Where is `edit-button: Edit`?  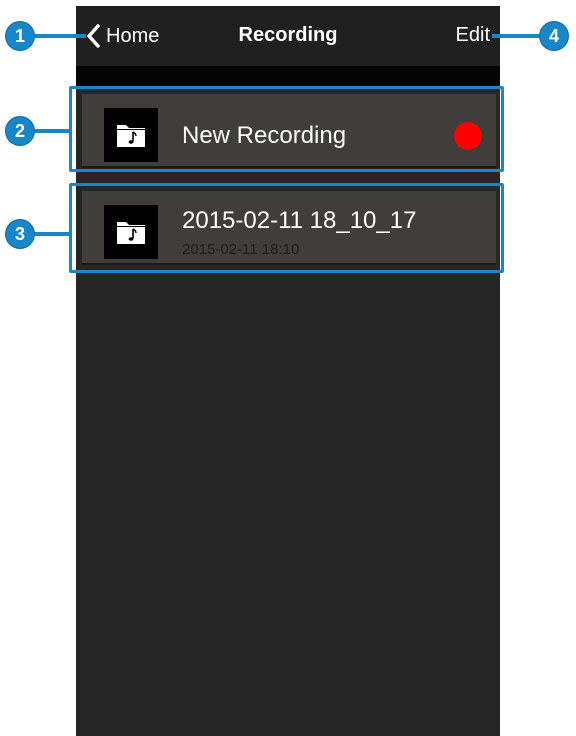 edit-button: Edit is located at coordinates (473, 35).